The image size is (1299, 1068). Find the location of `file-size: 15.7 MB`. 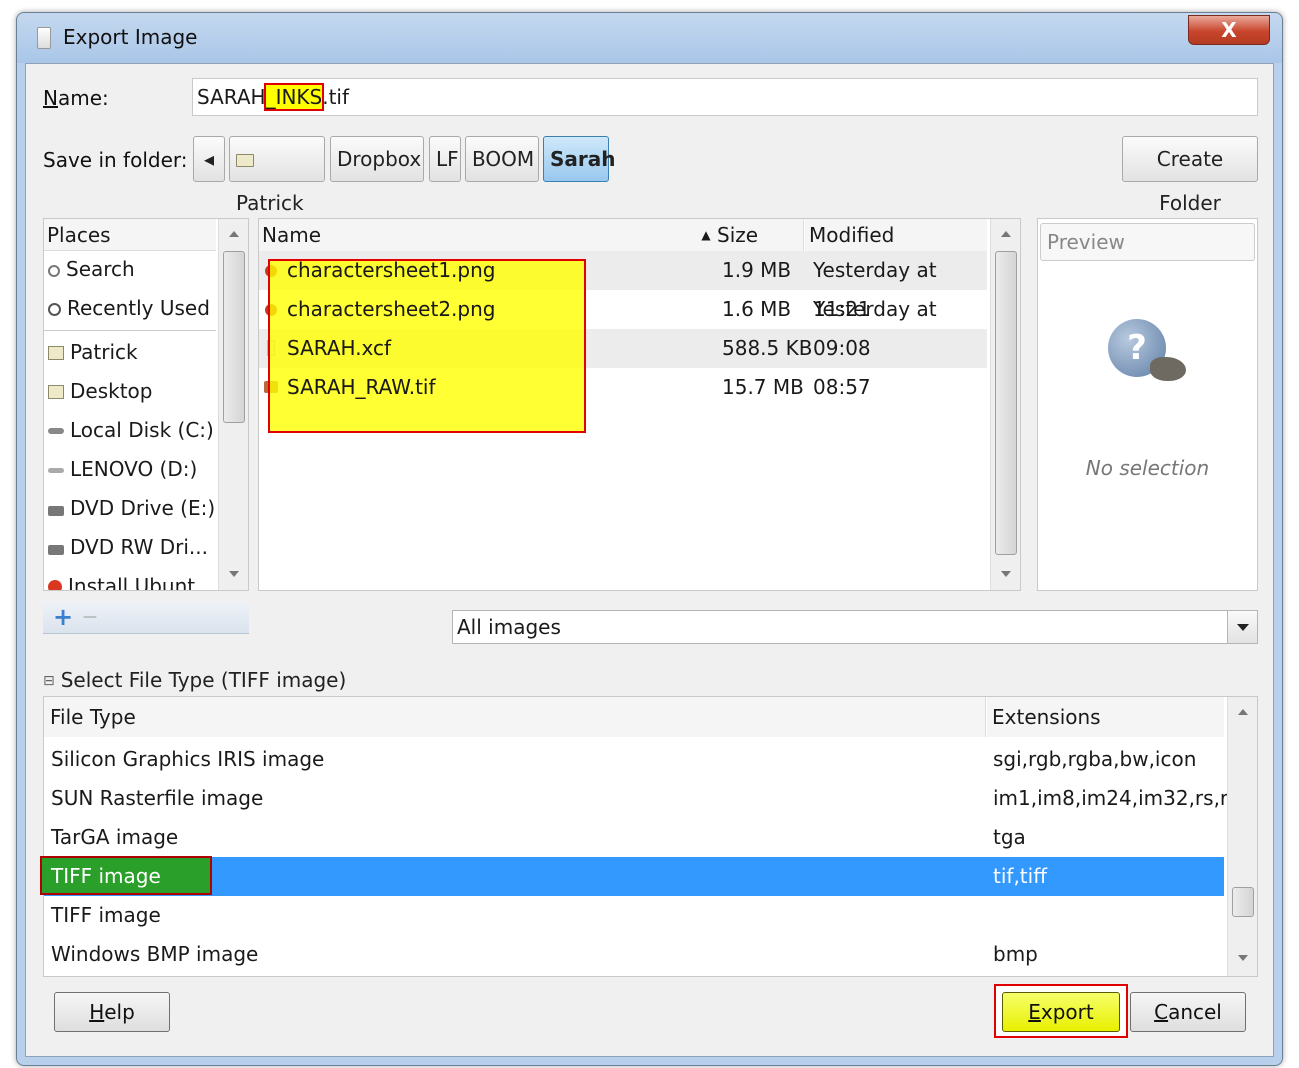

file-size: 15.7 MB is located at coordinates (763, 387).